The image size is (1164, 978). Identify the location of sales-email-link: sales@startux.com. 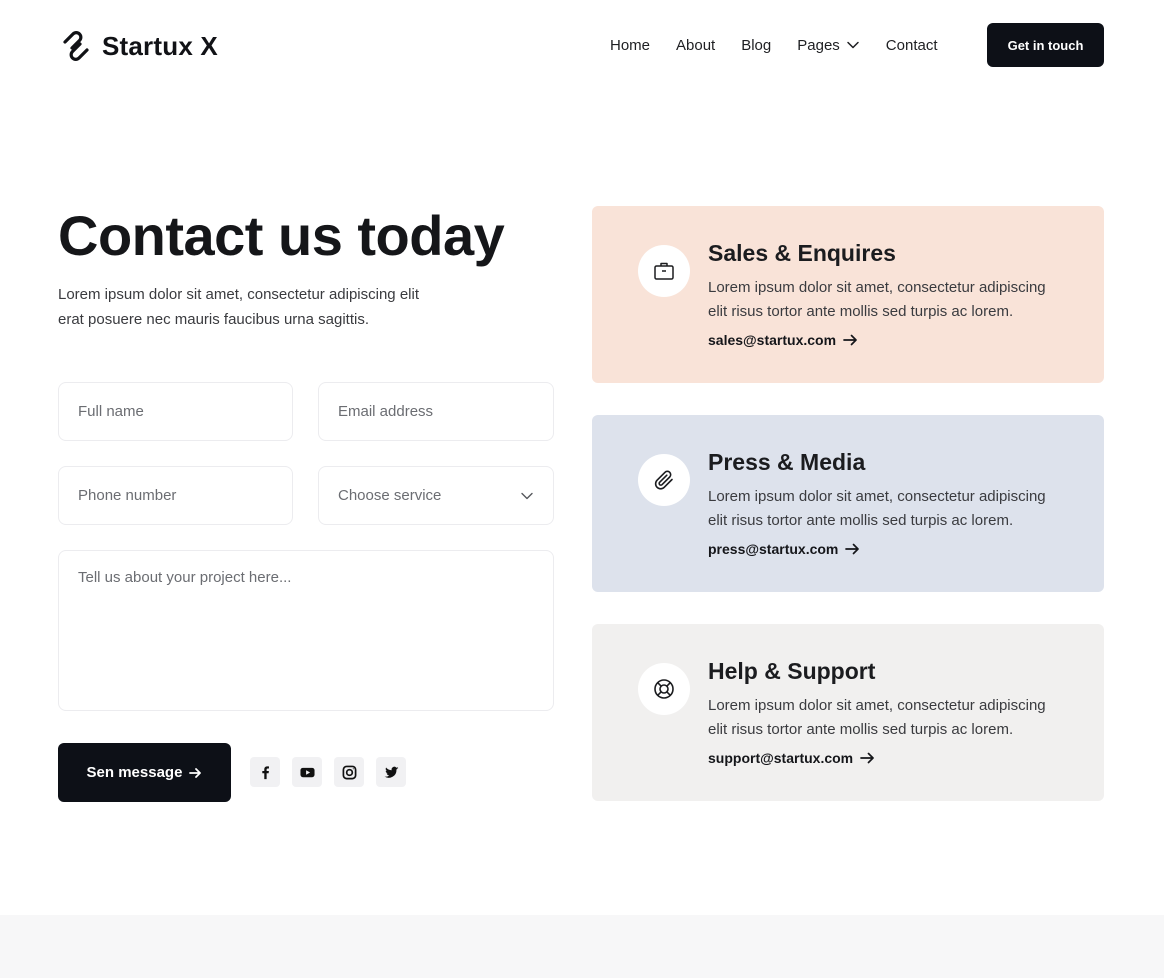
(783, 340).